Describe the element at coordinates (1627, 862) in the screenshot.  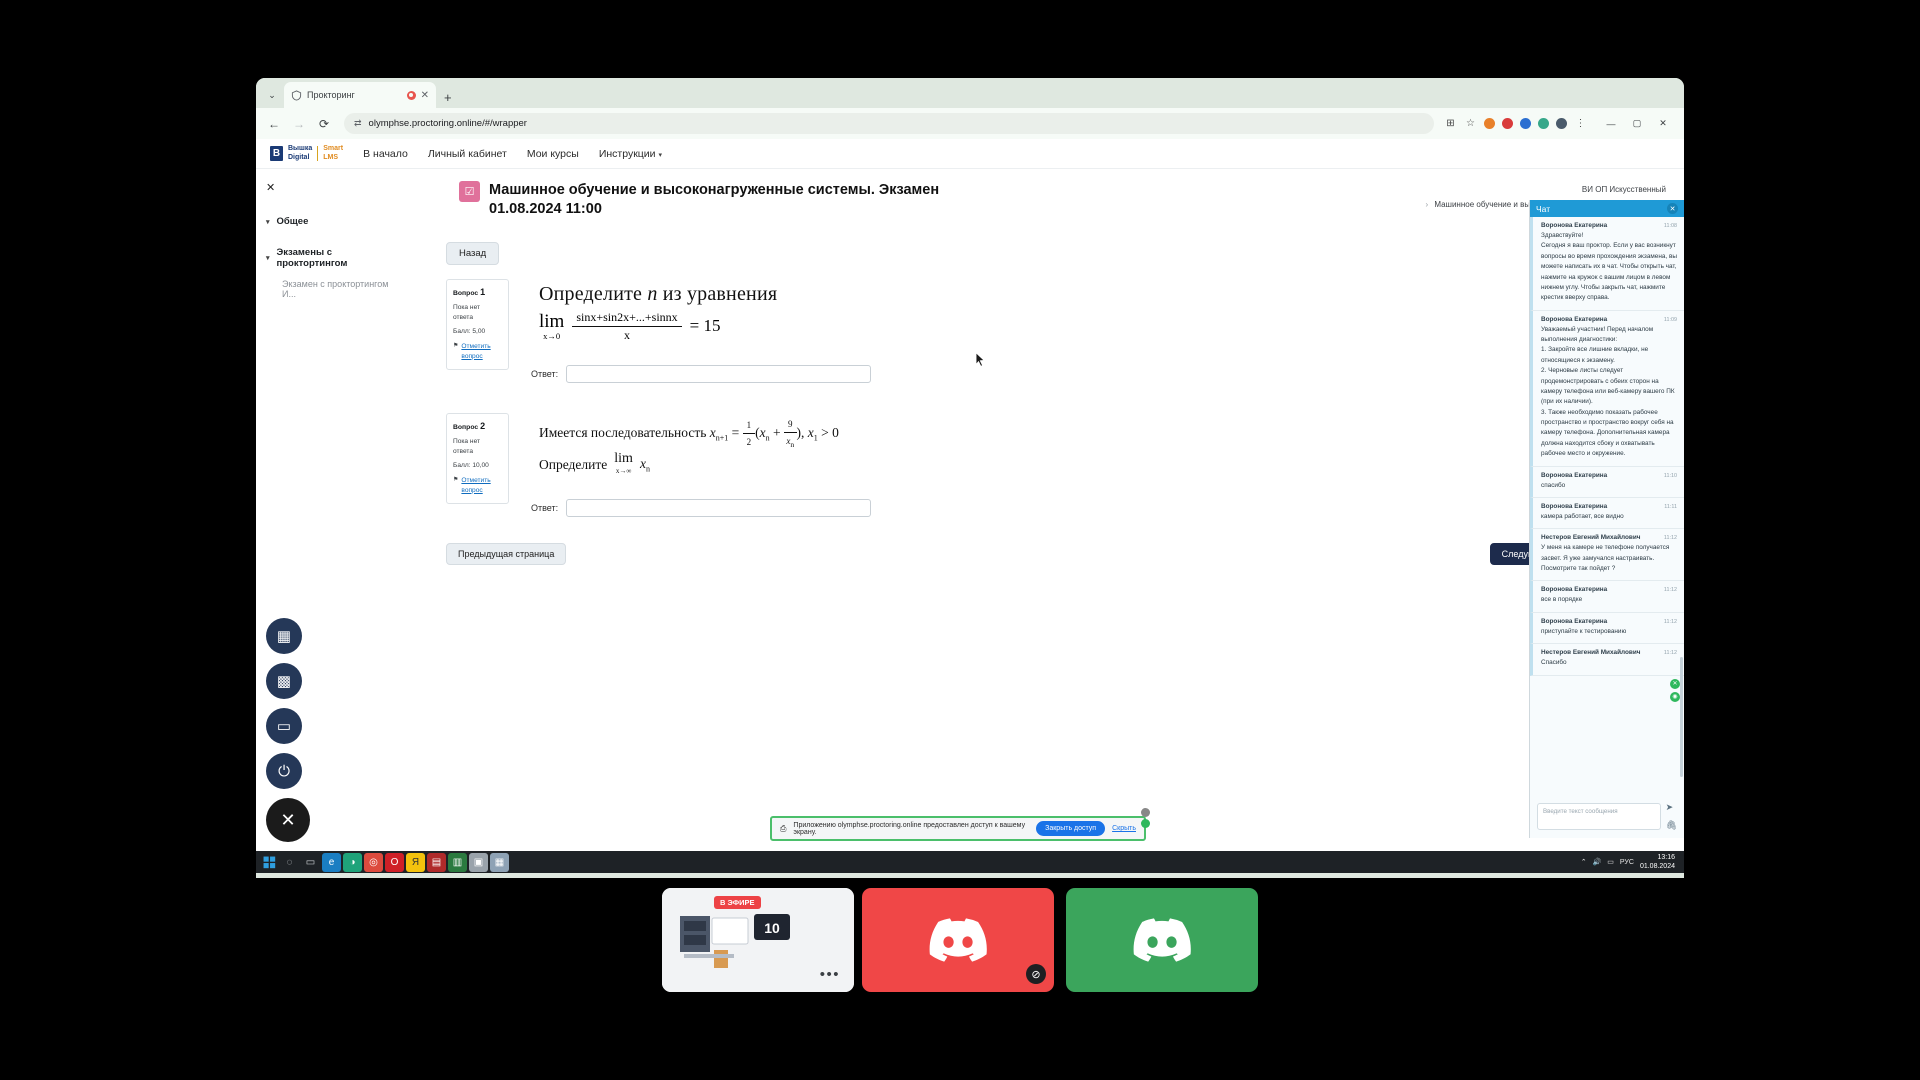
I see `language-indicator: РУС` at that location.